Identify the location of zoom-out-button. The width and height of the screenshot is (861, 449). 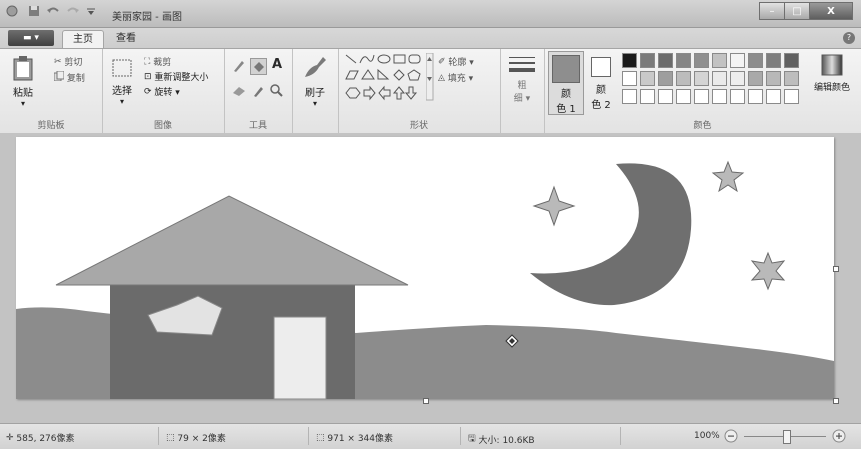
(731, 436).